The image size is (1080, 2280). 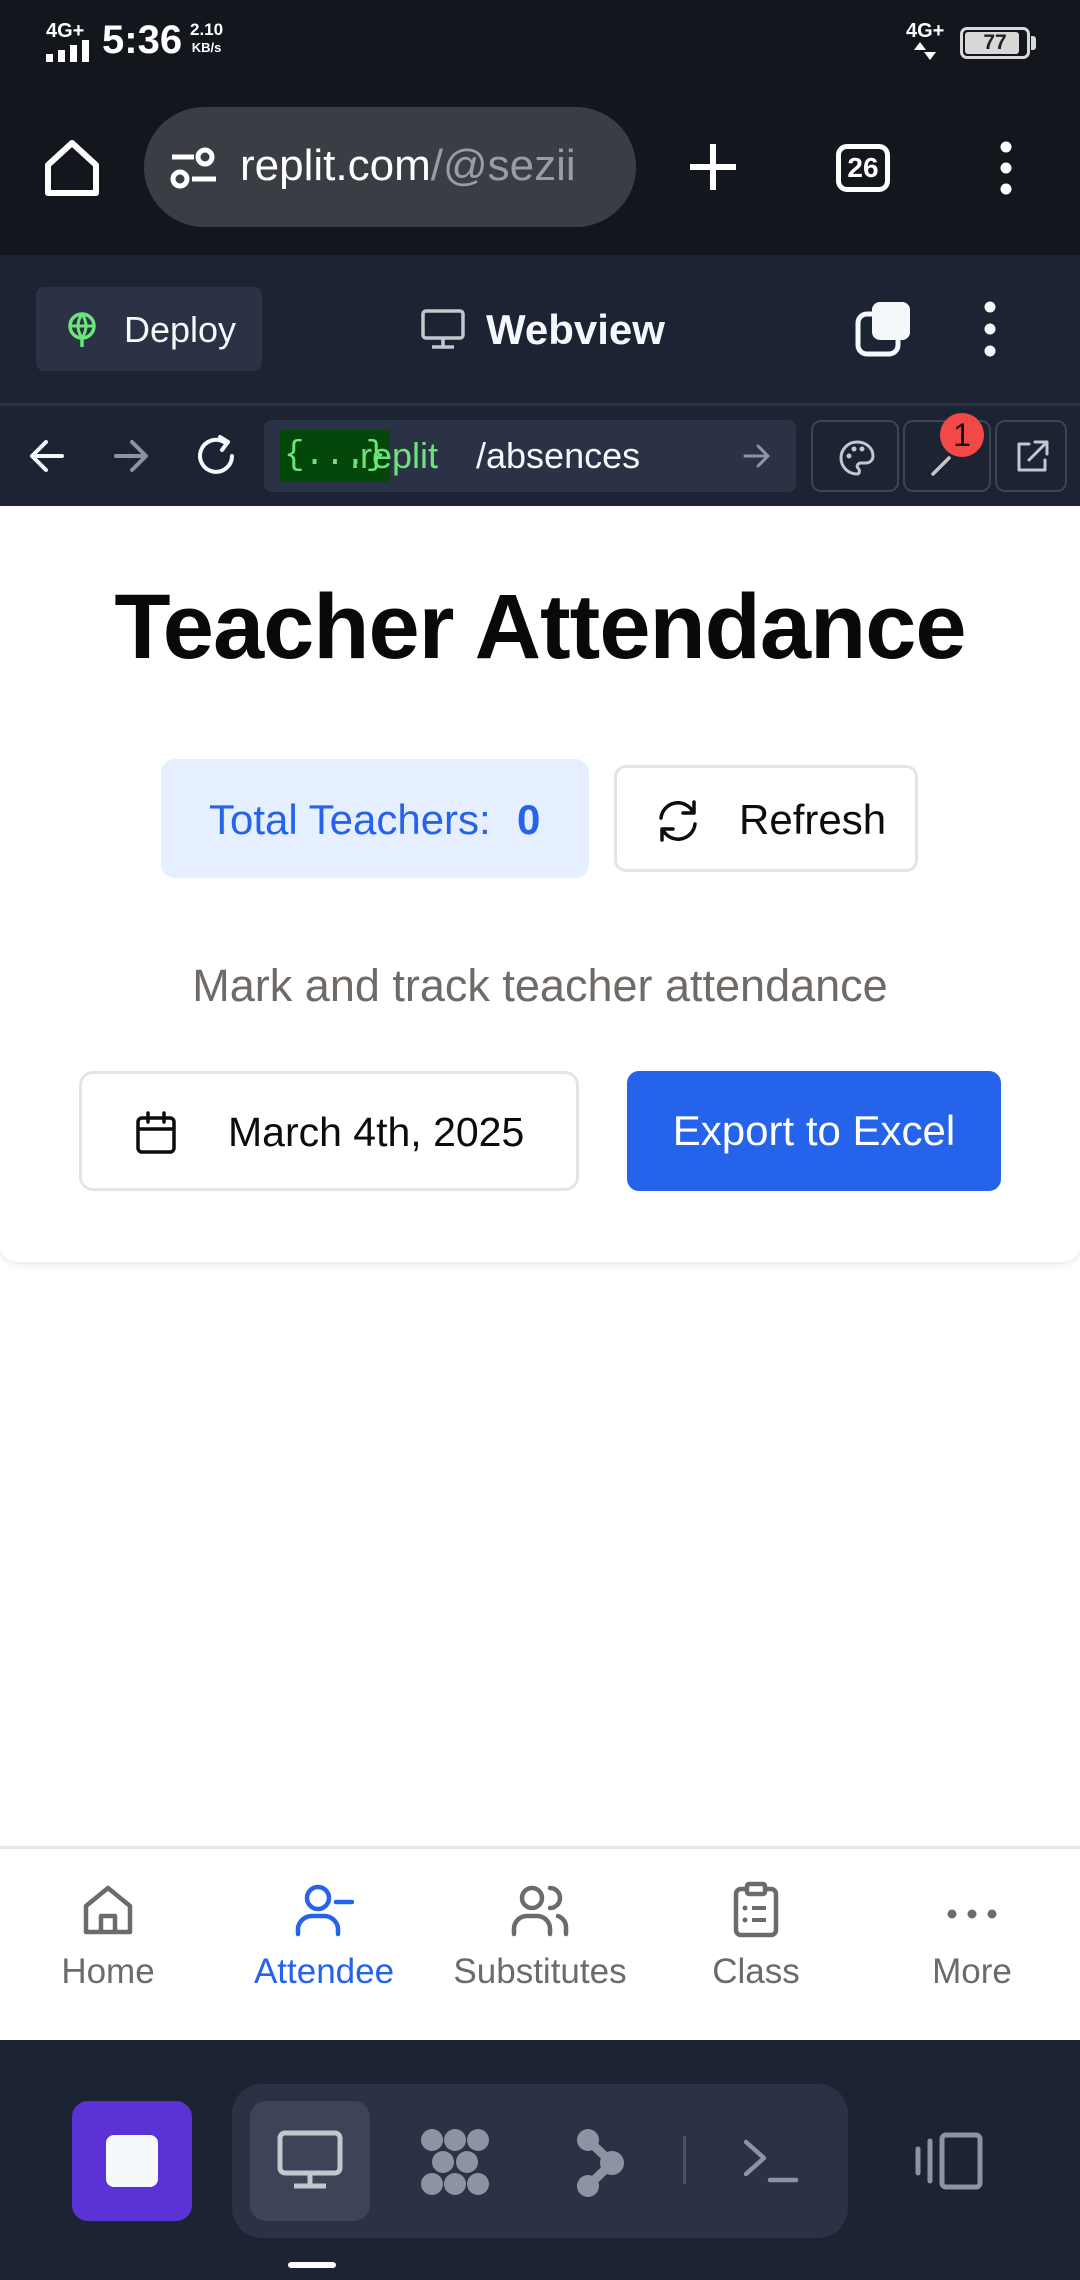 What do you see at coordinates (131, 456) in the screenshot?
I see `forward-arrow-icon` at bounding box center [131, 456].